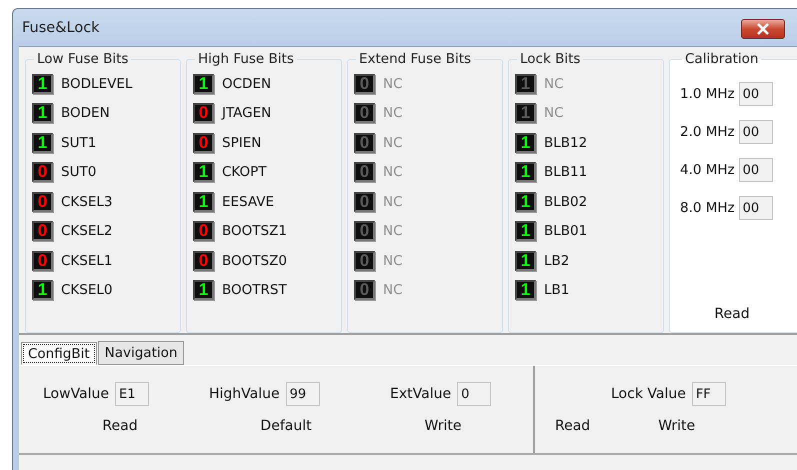  Describe the element at coordinates (415, 59) in the screenshot. I see `group-title: Extend Fuse Bits` at that location.